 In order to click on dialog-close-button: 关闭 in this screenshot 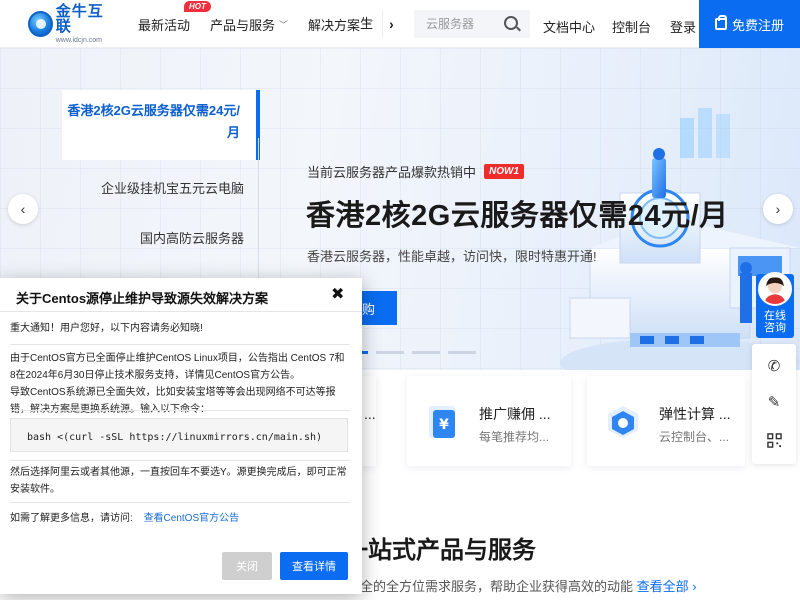, I will do `click(247, 566)`.